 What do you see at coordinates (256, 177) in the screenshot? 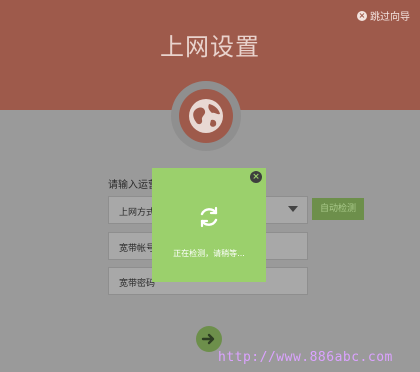
I see `close-icon: ×` at bounding box center [256, 177].